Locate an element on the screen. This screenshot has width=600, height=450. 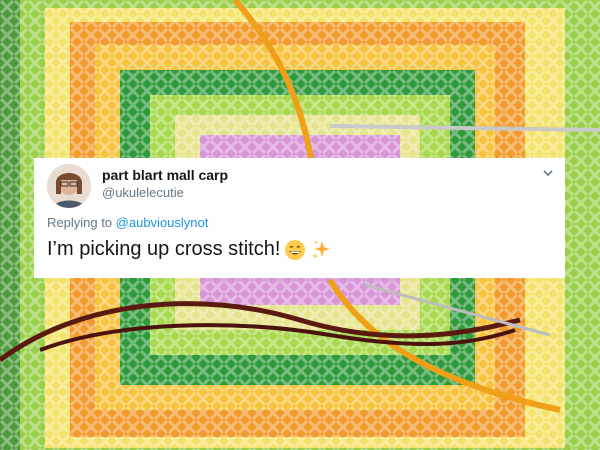
tweet-body: I’m picking up cross stitch! is located at coordinates (164, 249).